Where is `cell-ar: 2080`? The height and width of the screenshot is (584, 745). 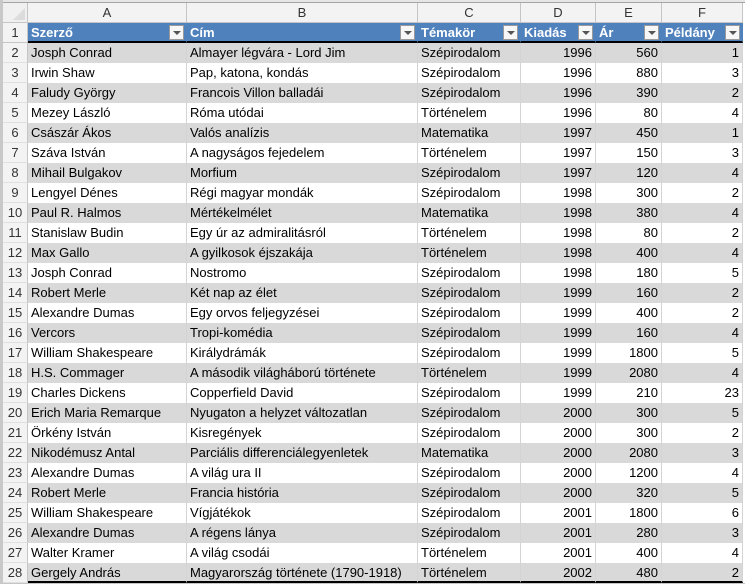
cell-ar: 2080 is located at coordinates (629, 373).